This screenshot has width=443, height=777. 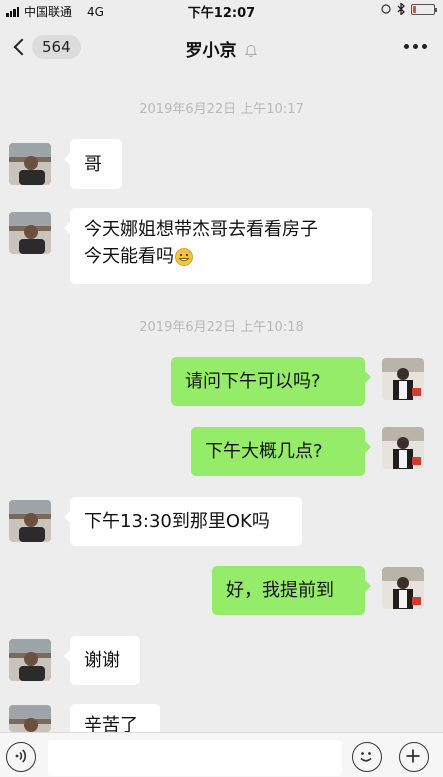 What do you see at coordinates (221, 13) in the screenshot?
I see `status-time: 下午12:07` at bounding box center [221, 13].